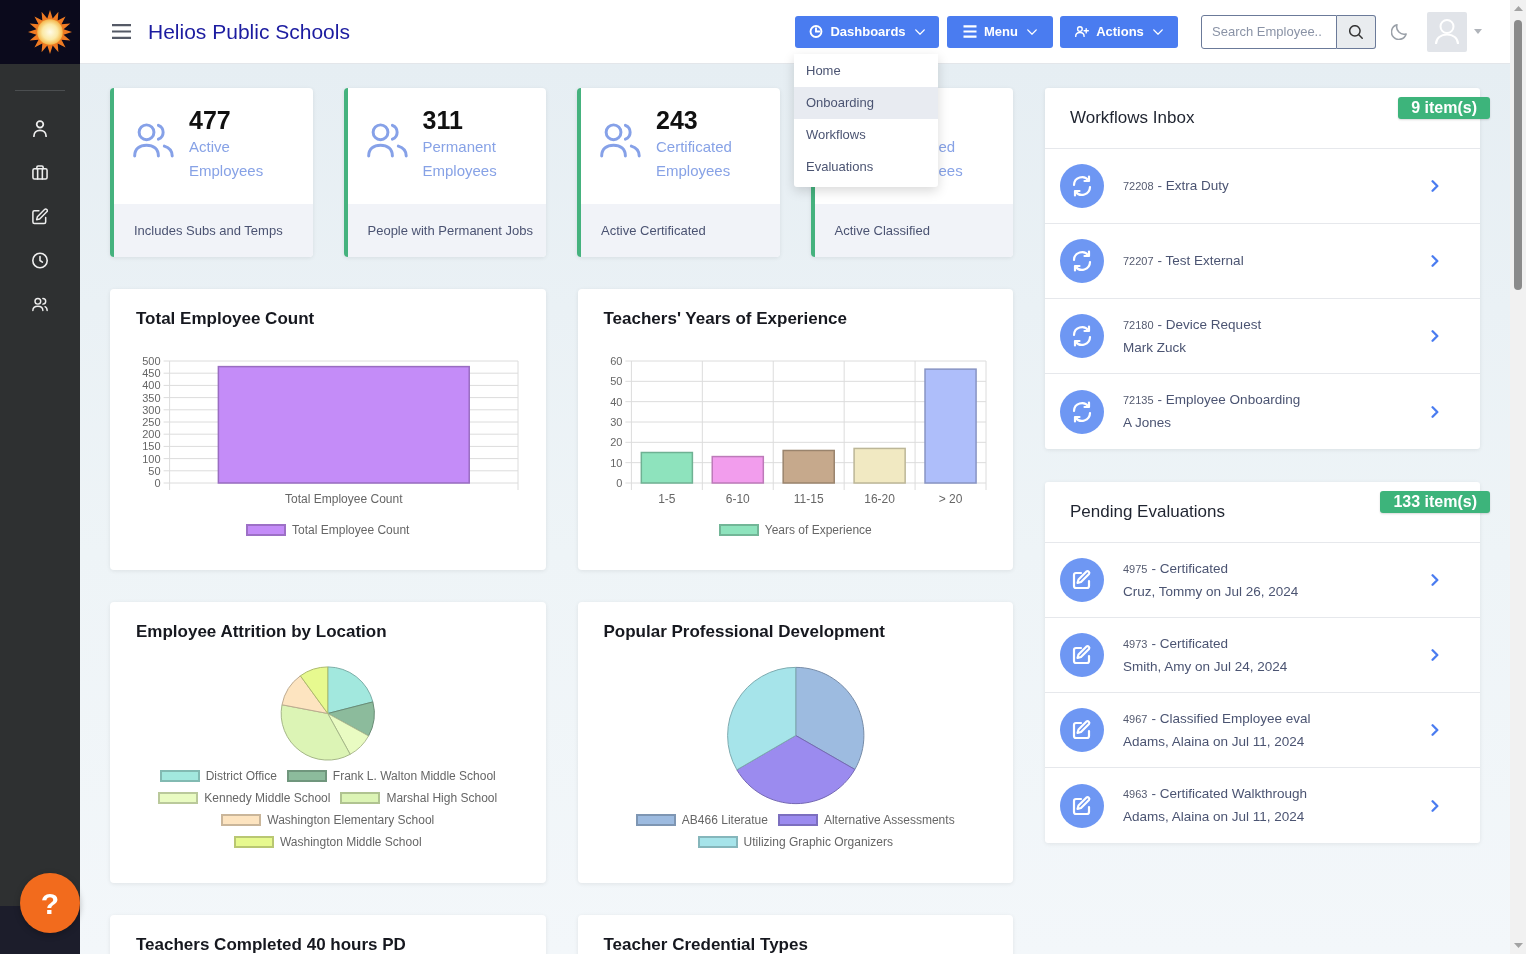 The height and width of the screenshot is (954, 1526). What do you see at coordinates (1262, 580) in the screenshot?
I see `list-row: 4975 - Certificated Cruz, Tommy on Jul 26, 2024` at bounding box center [1262, 580].